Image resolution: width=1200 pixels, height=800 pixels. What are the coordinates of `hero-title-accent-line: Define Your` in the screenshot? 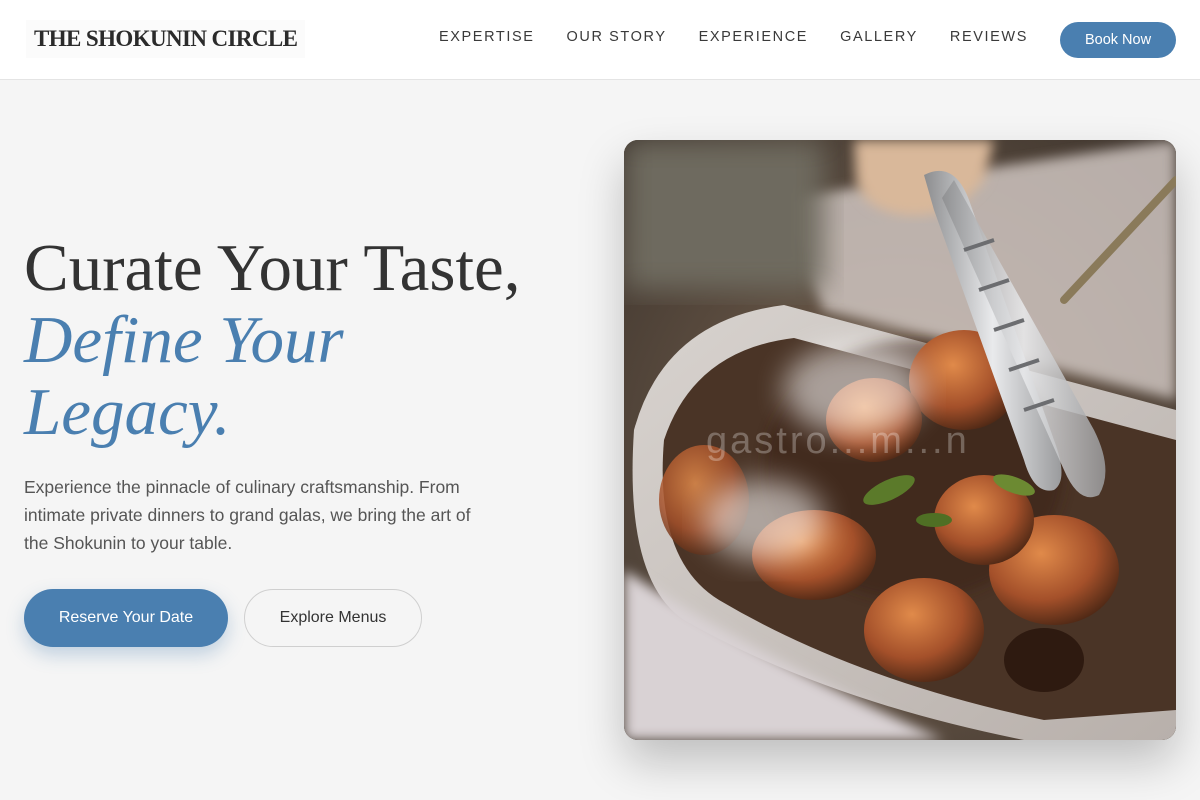 It's located at (184, 340).